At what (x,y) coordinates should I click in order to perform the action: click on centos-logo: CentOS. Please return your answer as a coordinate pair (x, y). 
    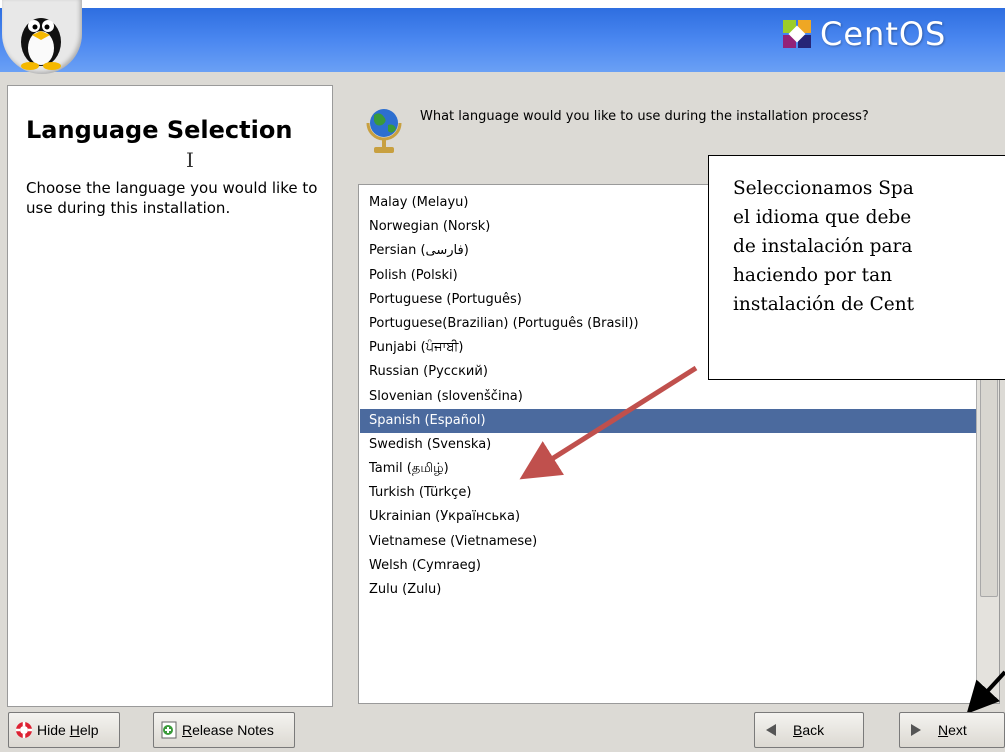
    Looking at the image, I should click on (863, 34).